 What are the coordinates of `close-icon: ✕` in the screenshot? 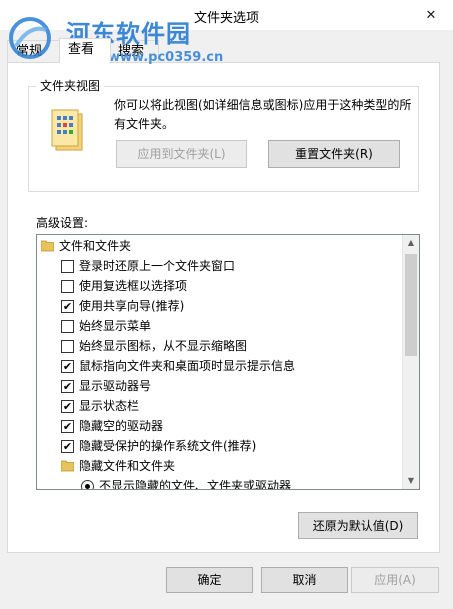 It's located at (431, 15).